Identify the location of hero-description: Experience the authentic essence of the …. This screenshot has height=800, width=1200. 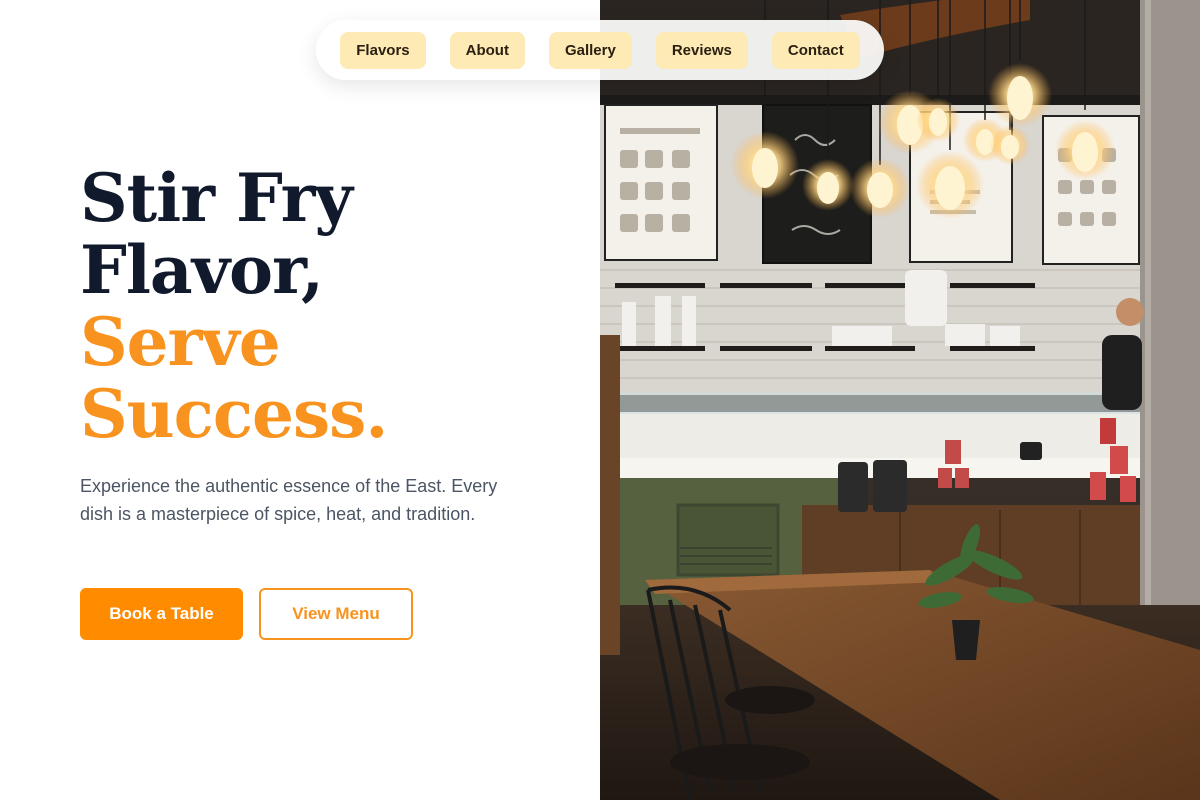
(289, 500).